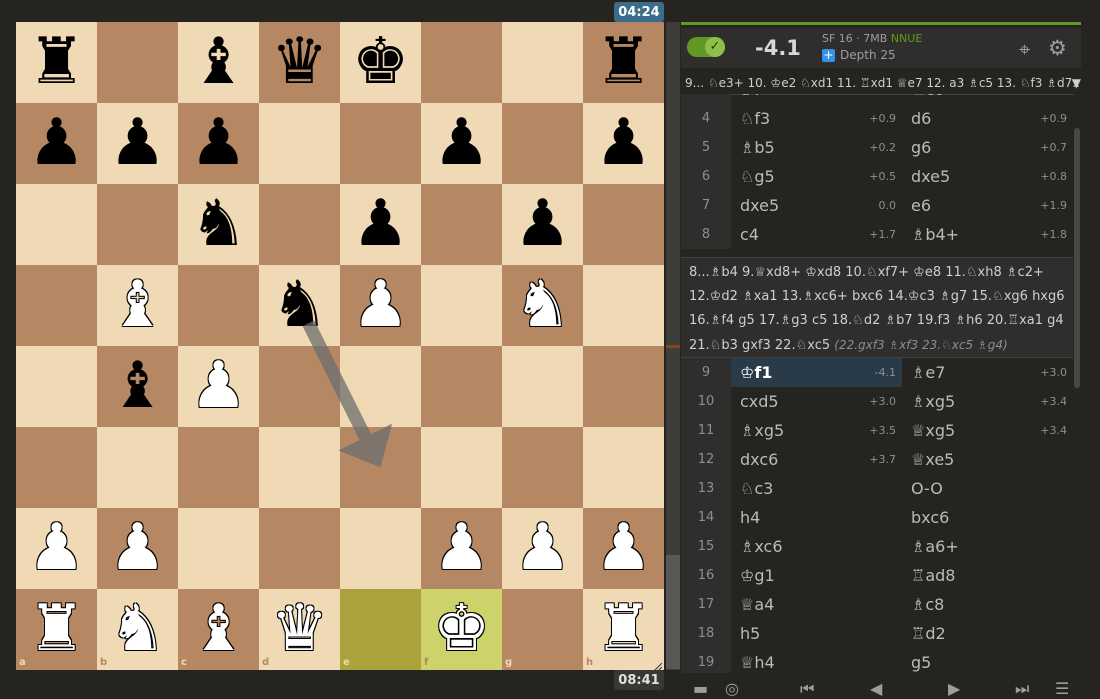  I want to click on black-move: d6 +0.9, so click(987, 118).